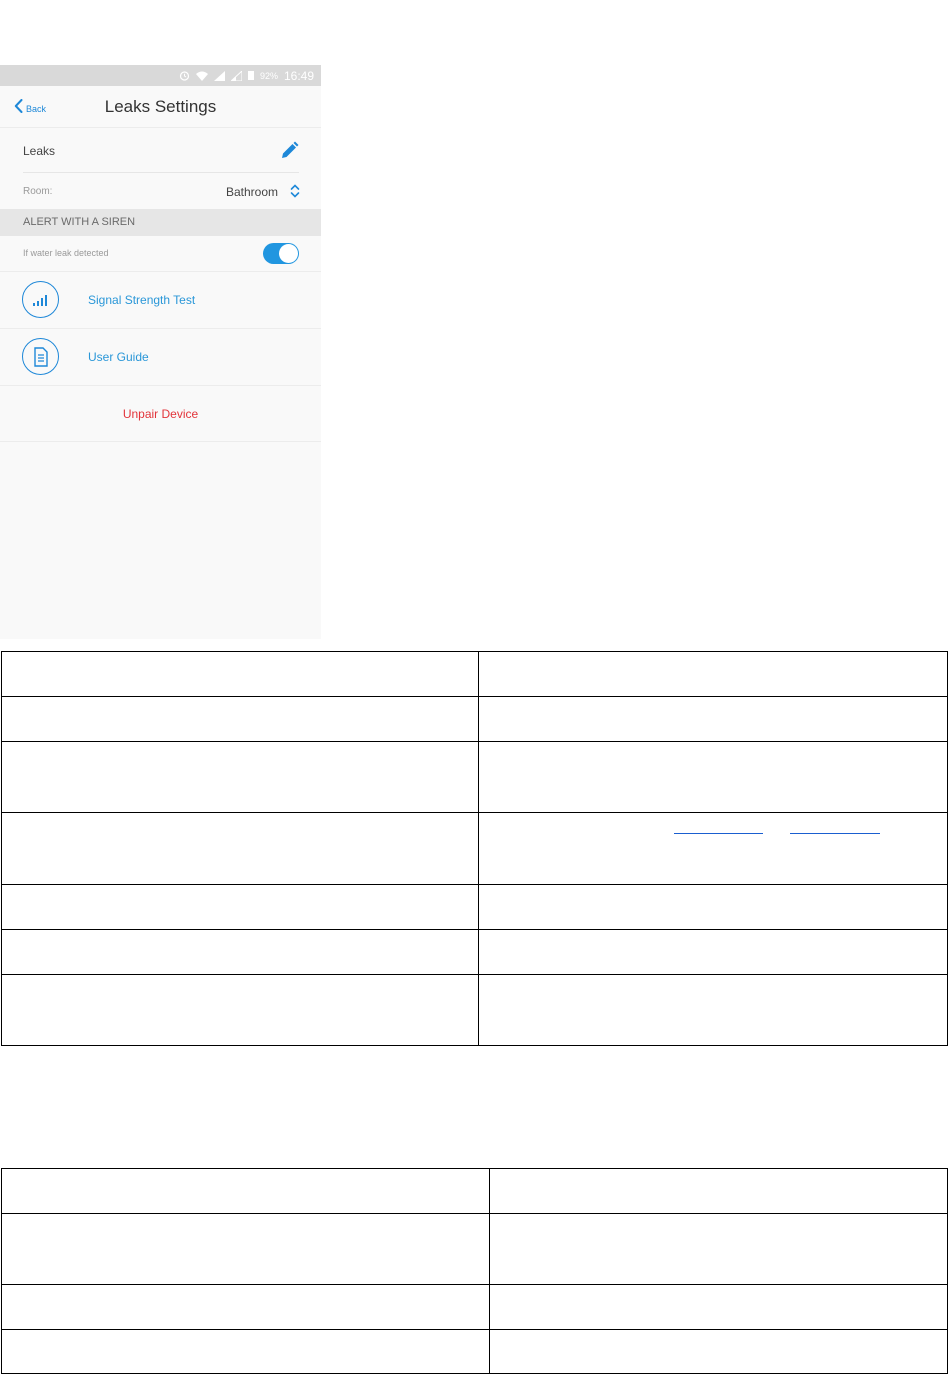 Image resolution: width=950 pixels, height=1397 pixels. Describe the element at coordinates (236, 75) in the screenshot. I see `signal-weak-icon` at that location.